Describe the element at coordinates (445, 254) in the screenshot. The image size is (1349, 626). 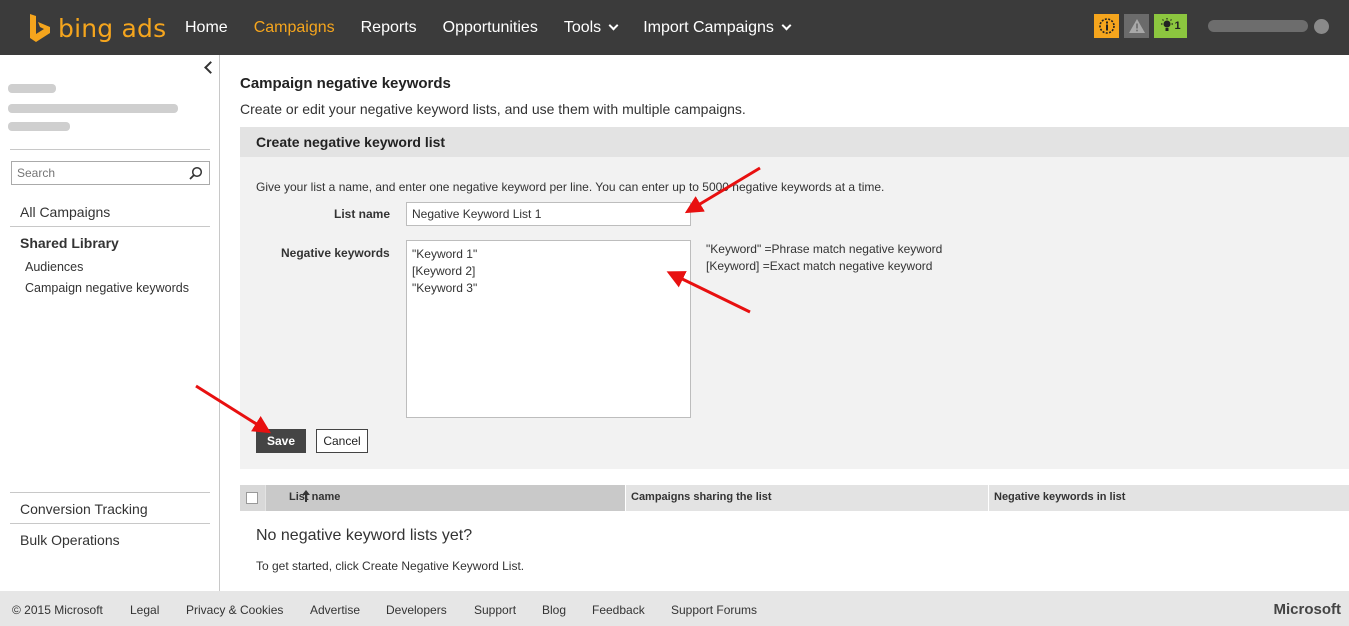
I see `keyword-line: "Keyword 1"` at that location.